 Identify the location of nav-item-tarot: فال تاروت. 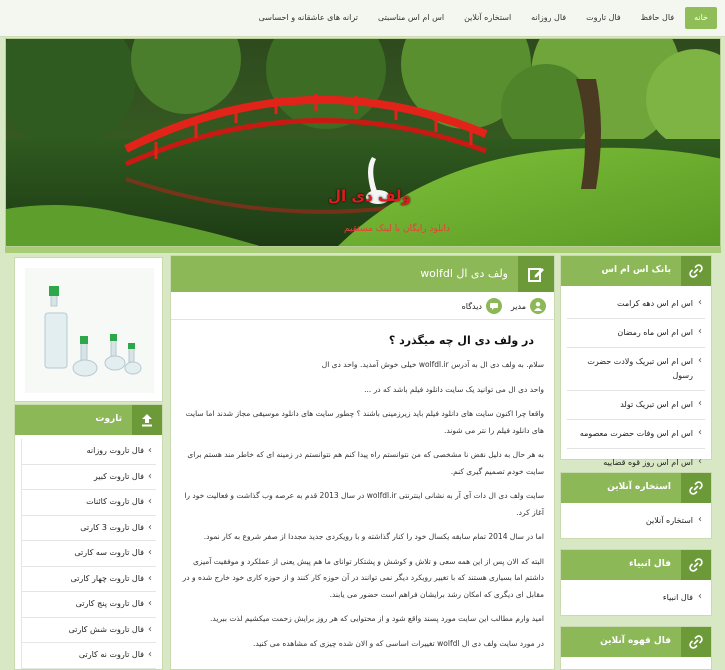
(603, 18).